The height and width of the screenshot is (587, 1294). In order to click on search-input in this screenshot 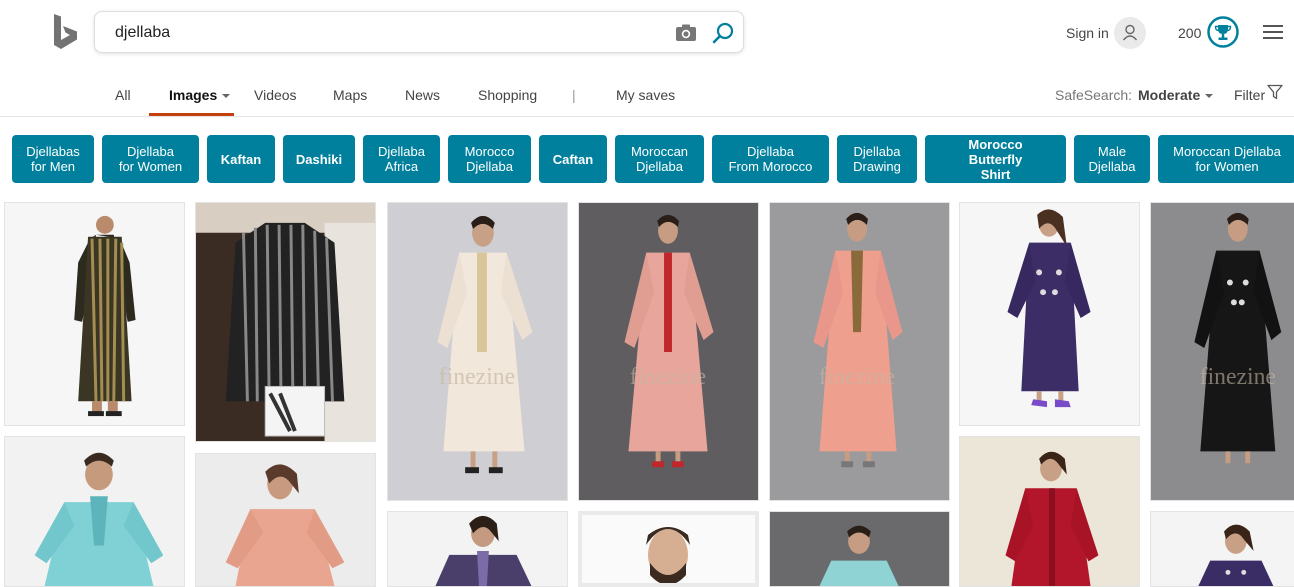, I will do `click(385, 33)`.